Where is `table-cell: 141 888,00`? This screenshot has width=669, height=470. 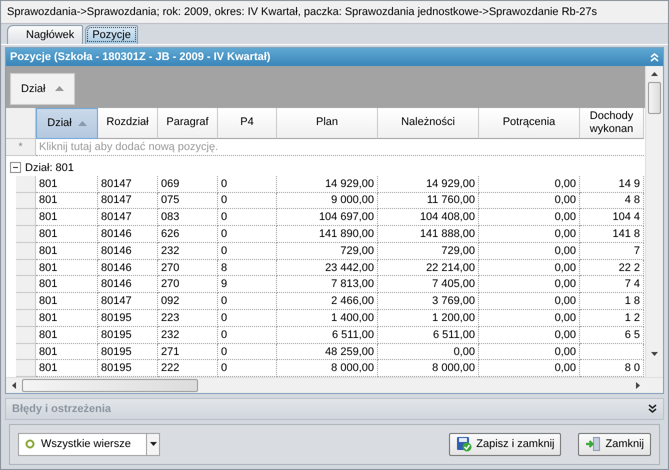 table-cell: 141 888,00 is located at coordinates (428, 234).